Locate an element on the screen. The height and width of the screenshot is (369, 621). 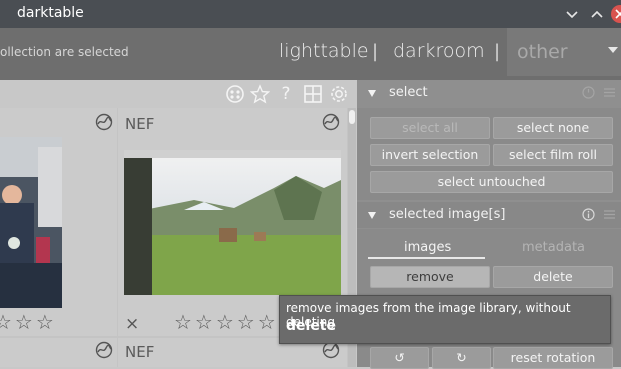
tab-metadata: metadata is located at coordinates (553, 247).